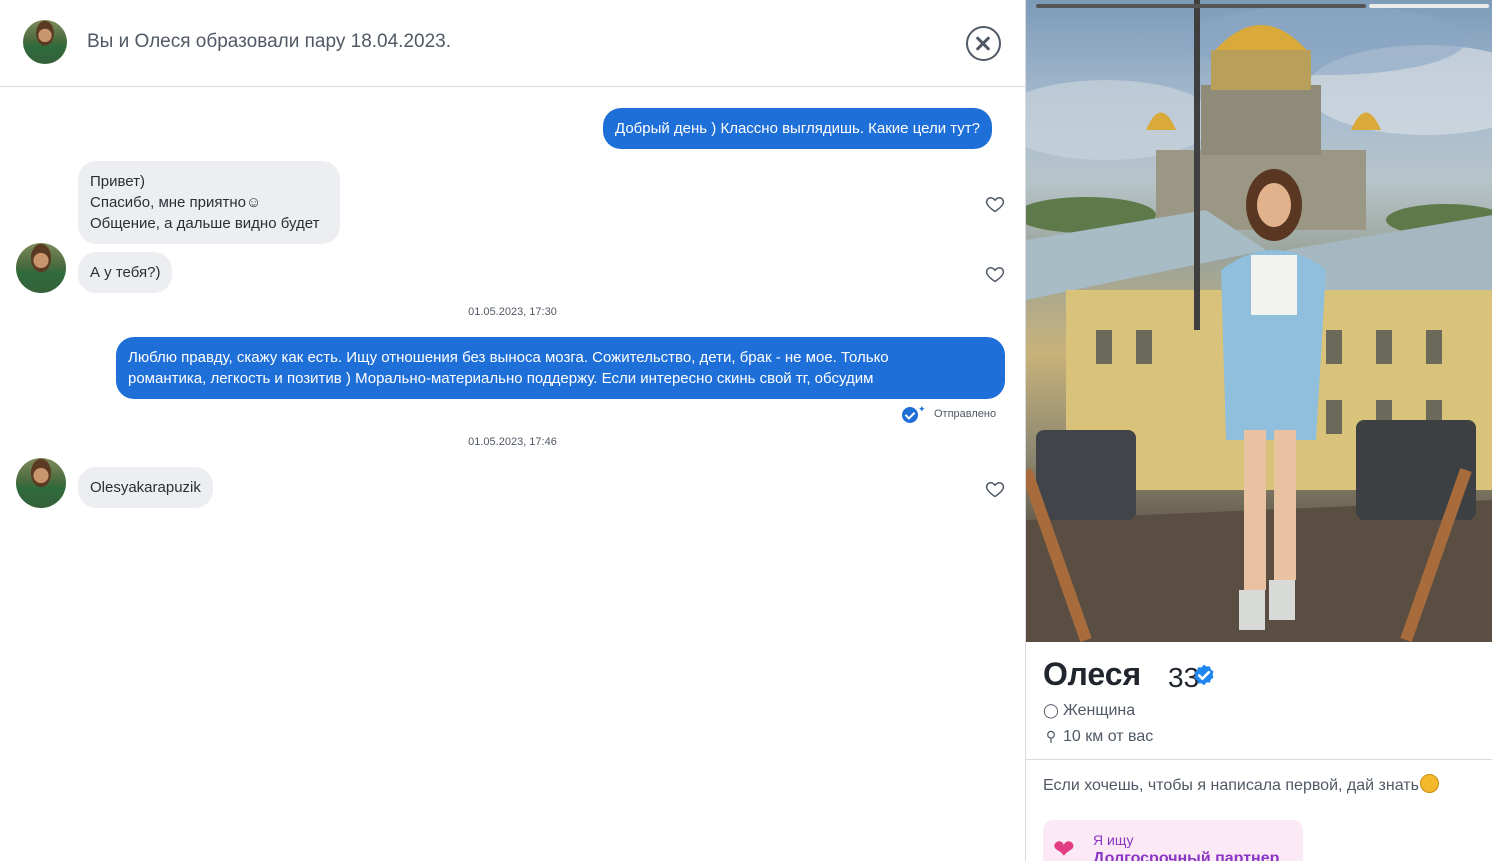  I want to click on profile-distance-row: ⚲ 10 км от вас, so click(1098, 737).